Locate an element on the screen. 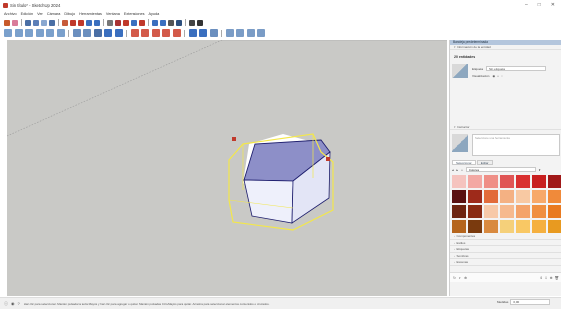 This screenshot has height=309, width=561. color-by-tag-icon: ◐ is located at coordinates (460, 278).